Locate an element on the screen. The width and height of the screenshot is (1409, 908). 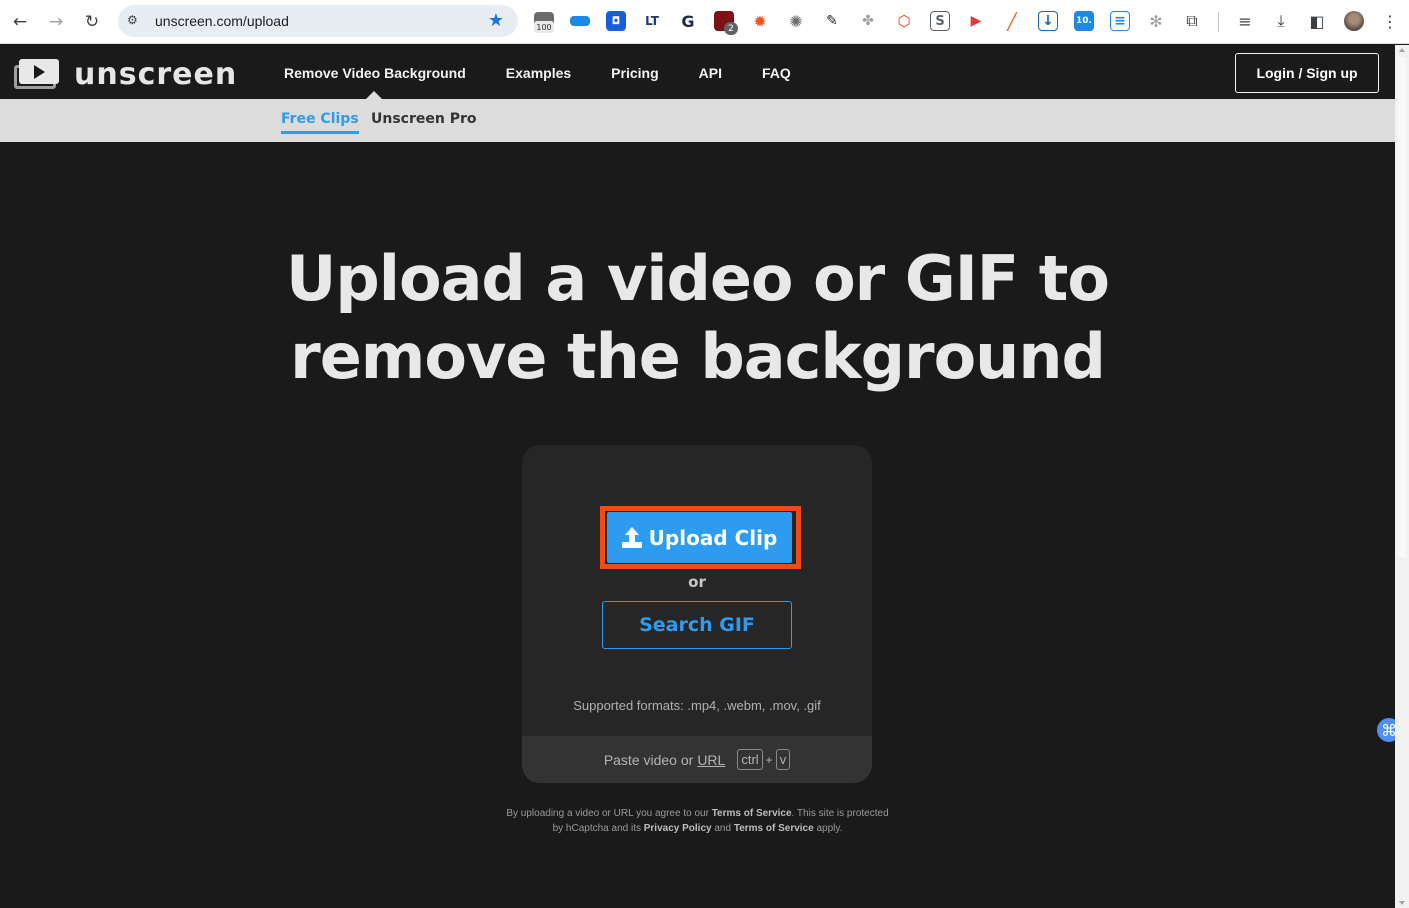
extension-icon-12: S is located at coordinates (940, 21).